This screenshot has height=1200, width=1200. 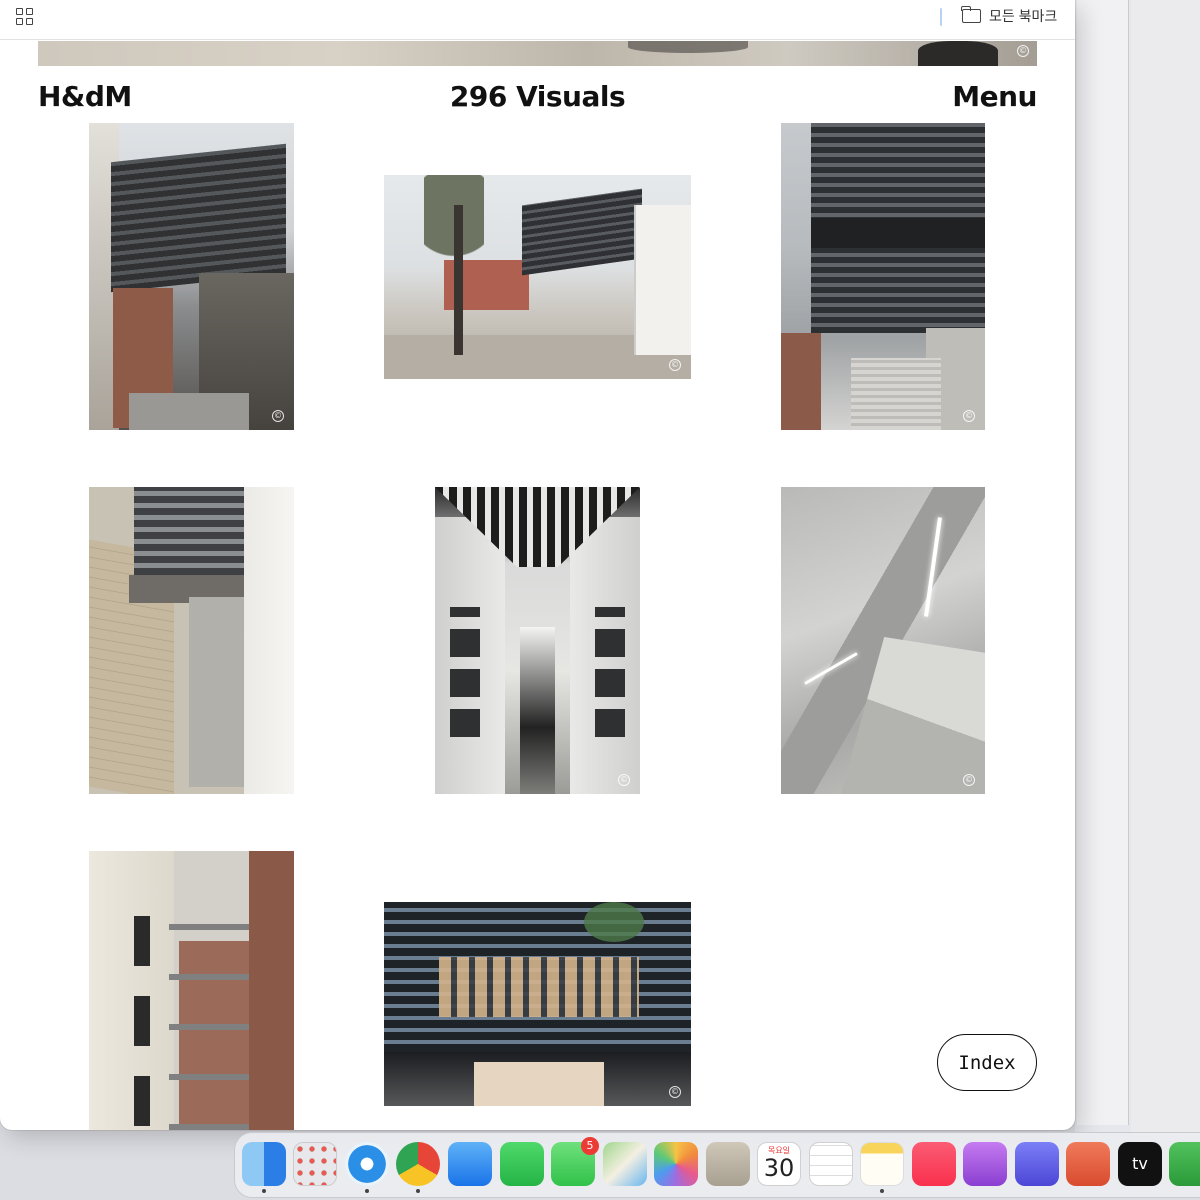 I want to click on dock: 5 목요일 30 tv, so click(x=717, y=1165).